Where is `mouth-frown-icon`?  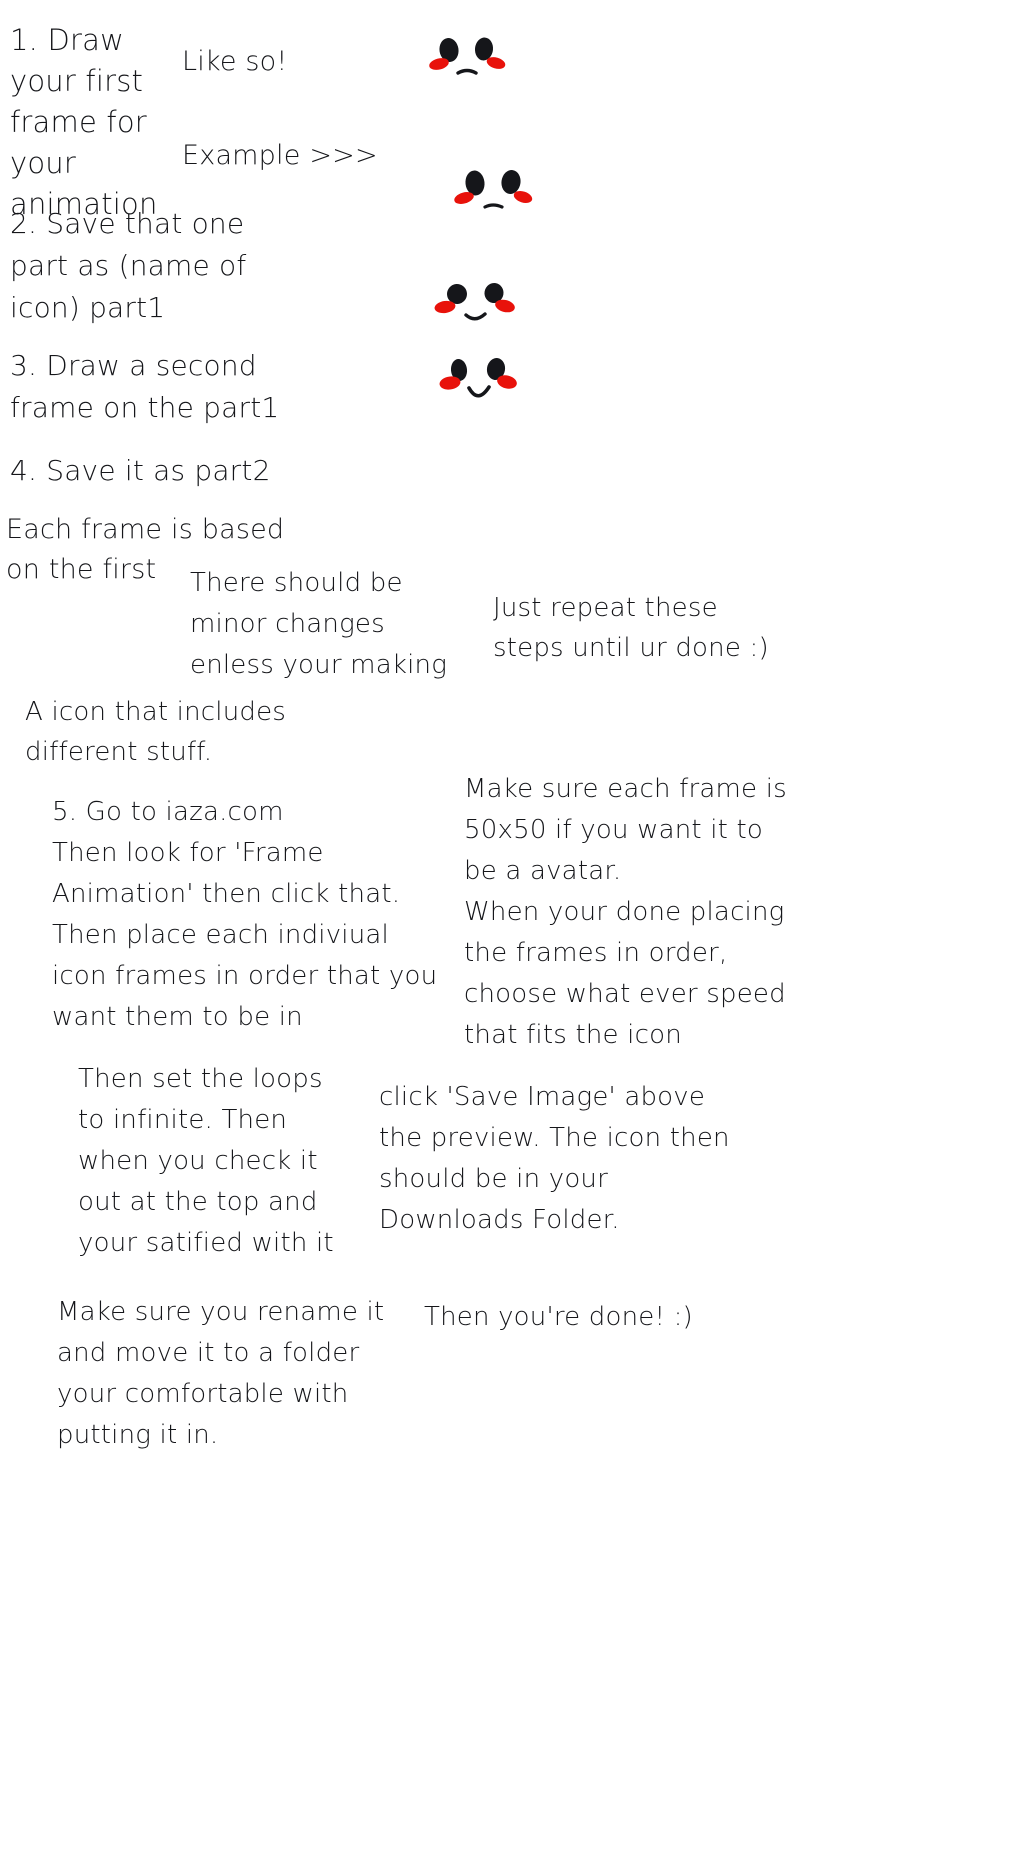 mouth-frown-icon is located at coordinates (467, 71).